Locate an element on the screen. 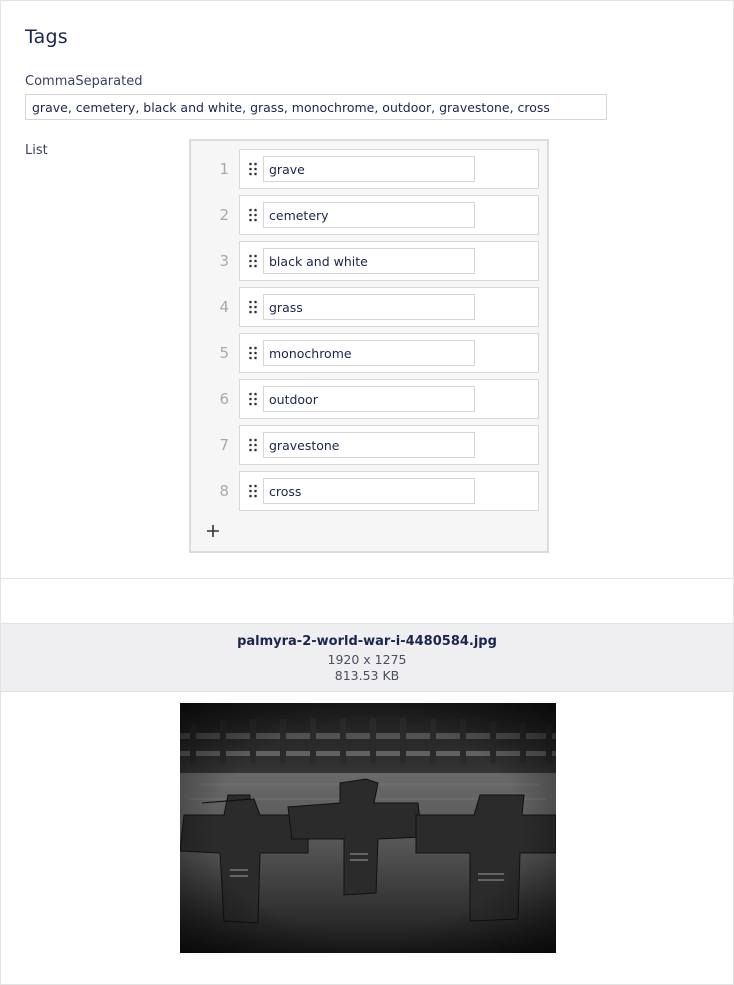  list-item-index: 4 is located at coordinates (224, 307).